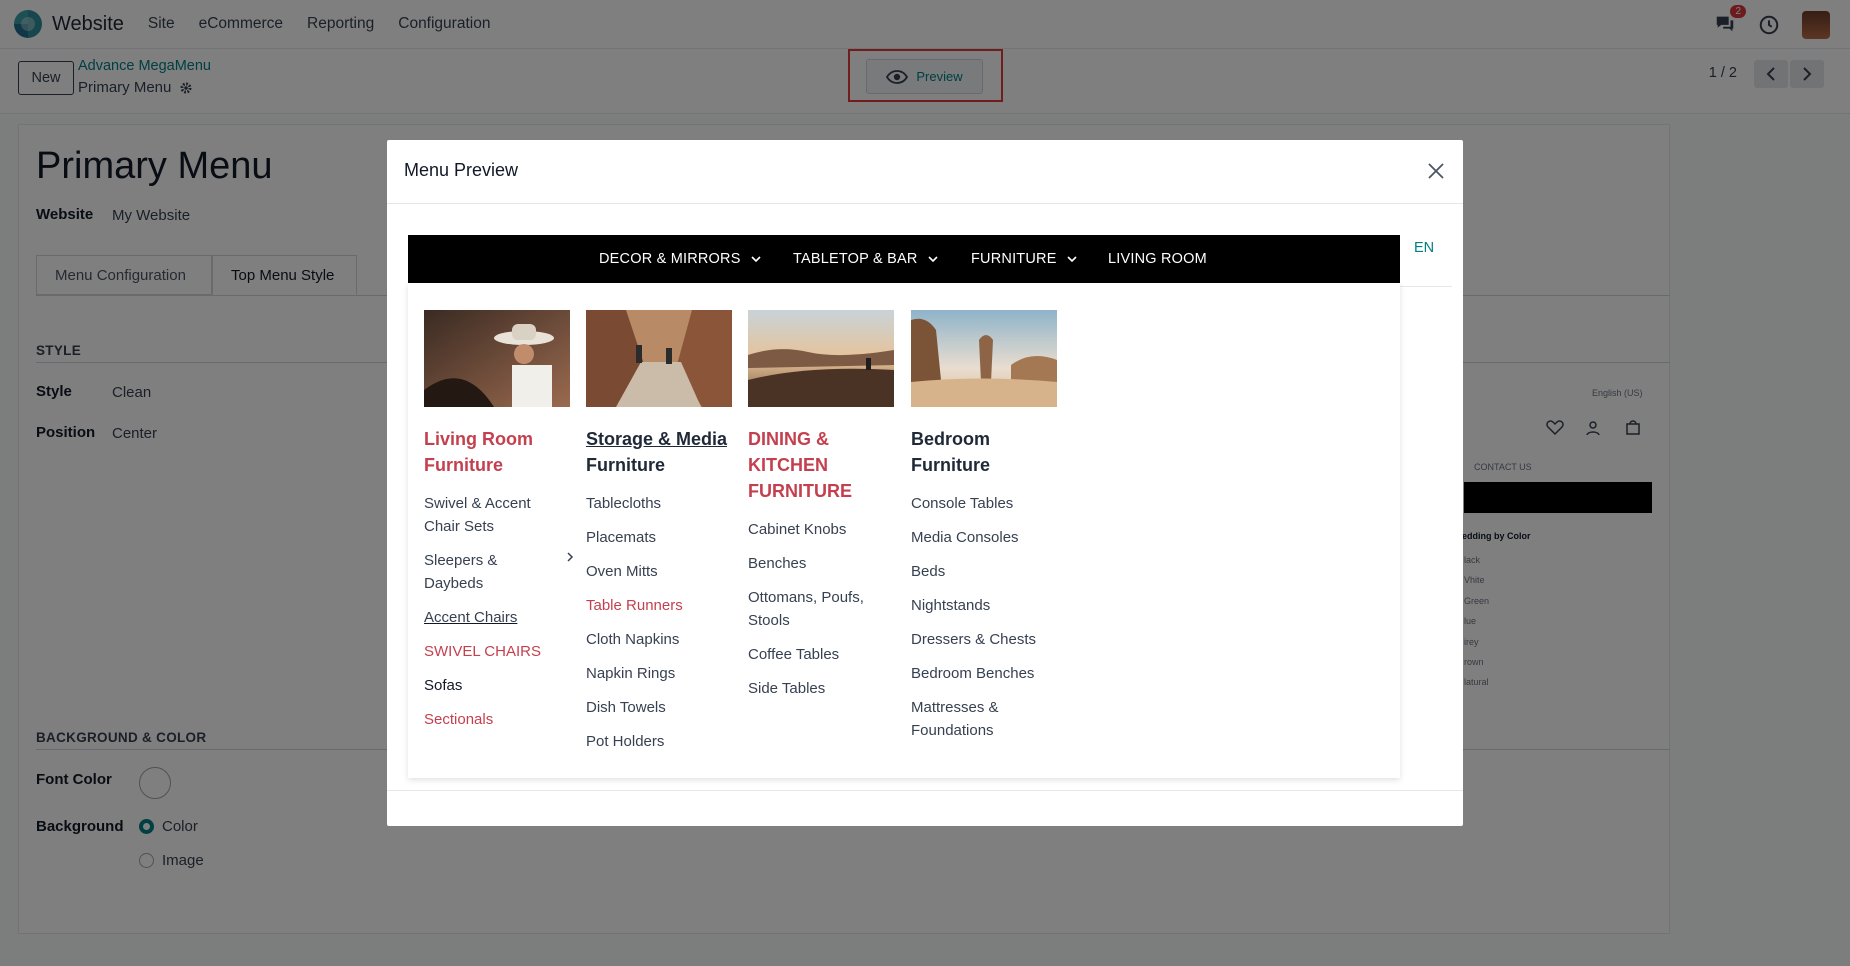 The width and height of the screenshot is (1850, 966). I want to click on column-heading: Storage & Media Furniture, so click(661, 452).